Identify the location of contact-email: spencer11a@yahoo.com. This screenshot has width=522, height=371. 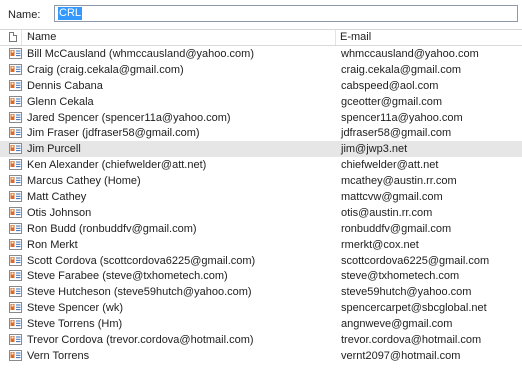
(402, 117).